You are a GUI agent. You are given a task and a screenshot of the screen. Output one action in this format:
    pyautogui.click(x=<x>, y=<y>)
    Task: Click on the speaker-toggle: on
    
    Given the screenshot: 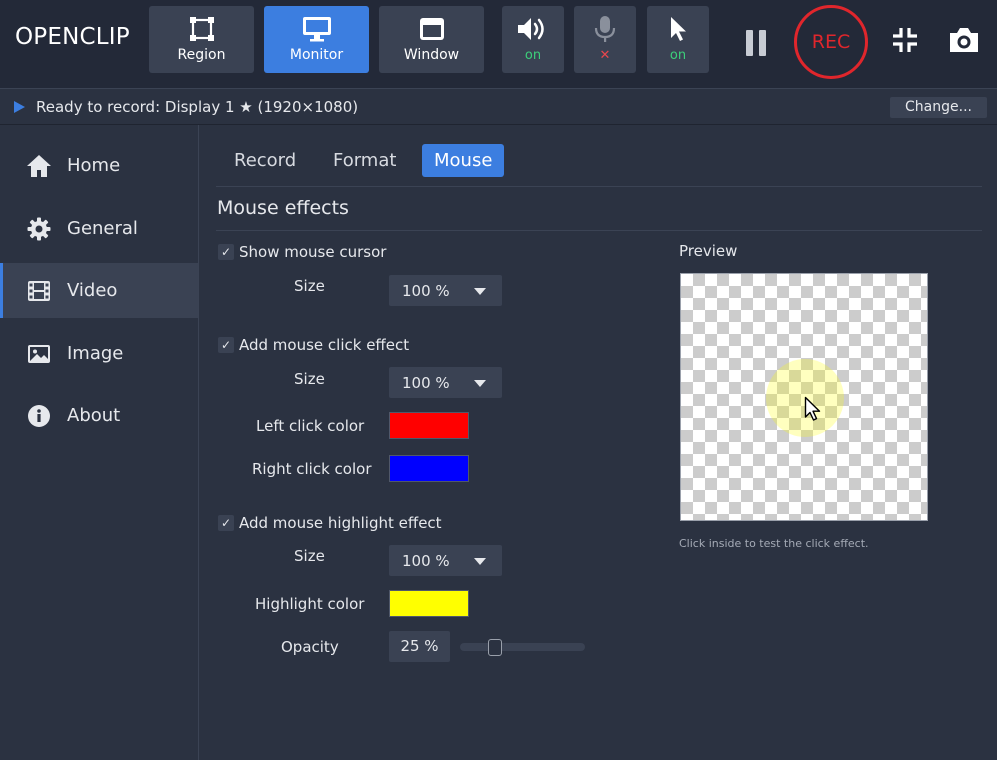 What is the action you would take?
    pyautogui.click(x=533, y=39)
    